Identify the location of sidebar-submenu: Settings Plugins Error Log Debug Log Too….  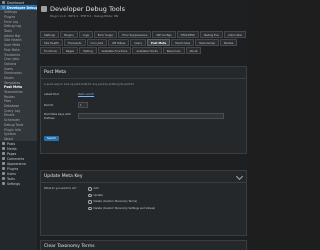
(18, 76).